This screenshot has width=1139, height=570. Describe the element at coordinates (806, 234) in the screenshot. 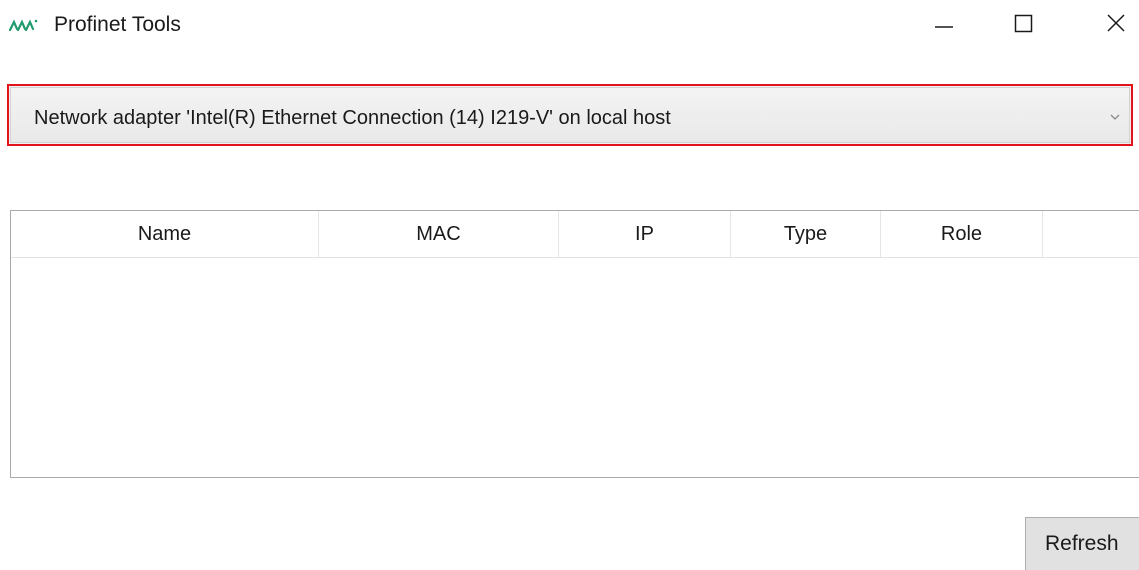

I see `column-header-type: Type` at that location.